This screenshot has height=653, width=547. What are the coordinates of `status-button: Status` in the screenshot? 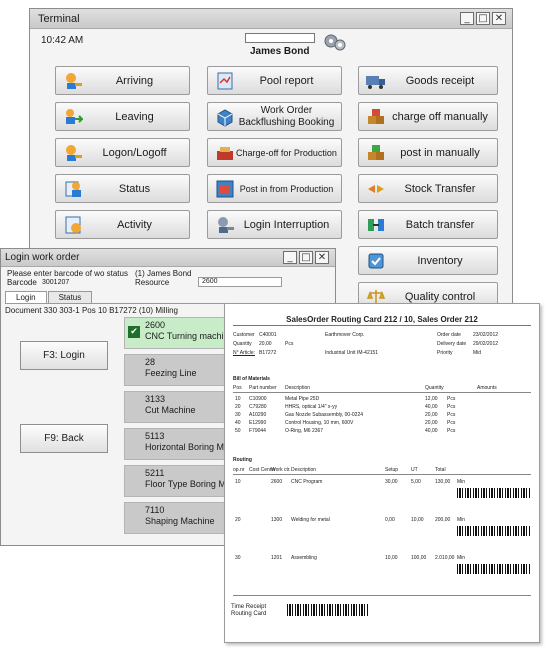 It's located at (122, 188).